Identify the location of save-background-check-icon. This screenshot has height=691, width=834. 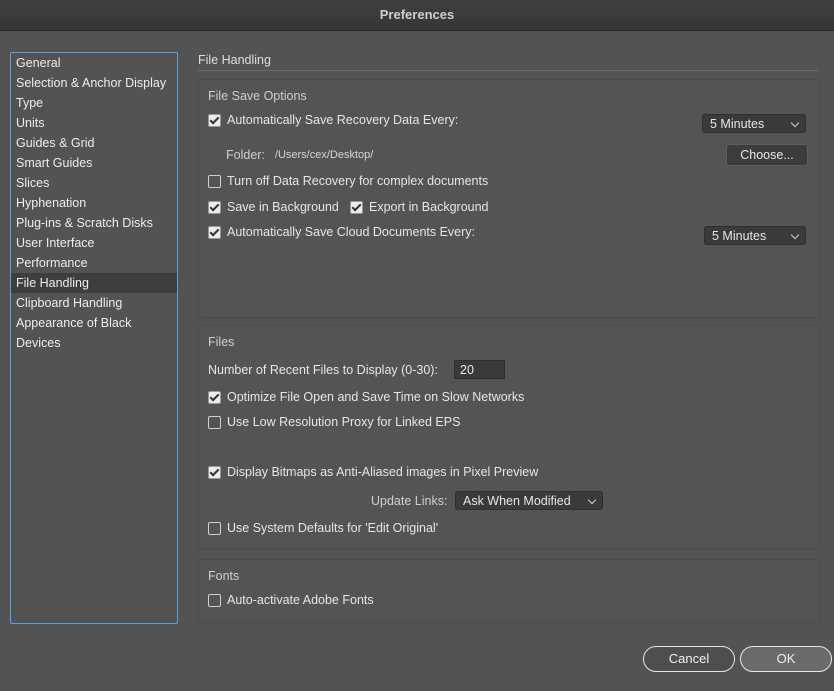
(214, 207).